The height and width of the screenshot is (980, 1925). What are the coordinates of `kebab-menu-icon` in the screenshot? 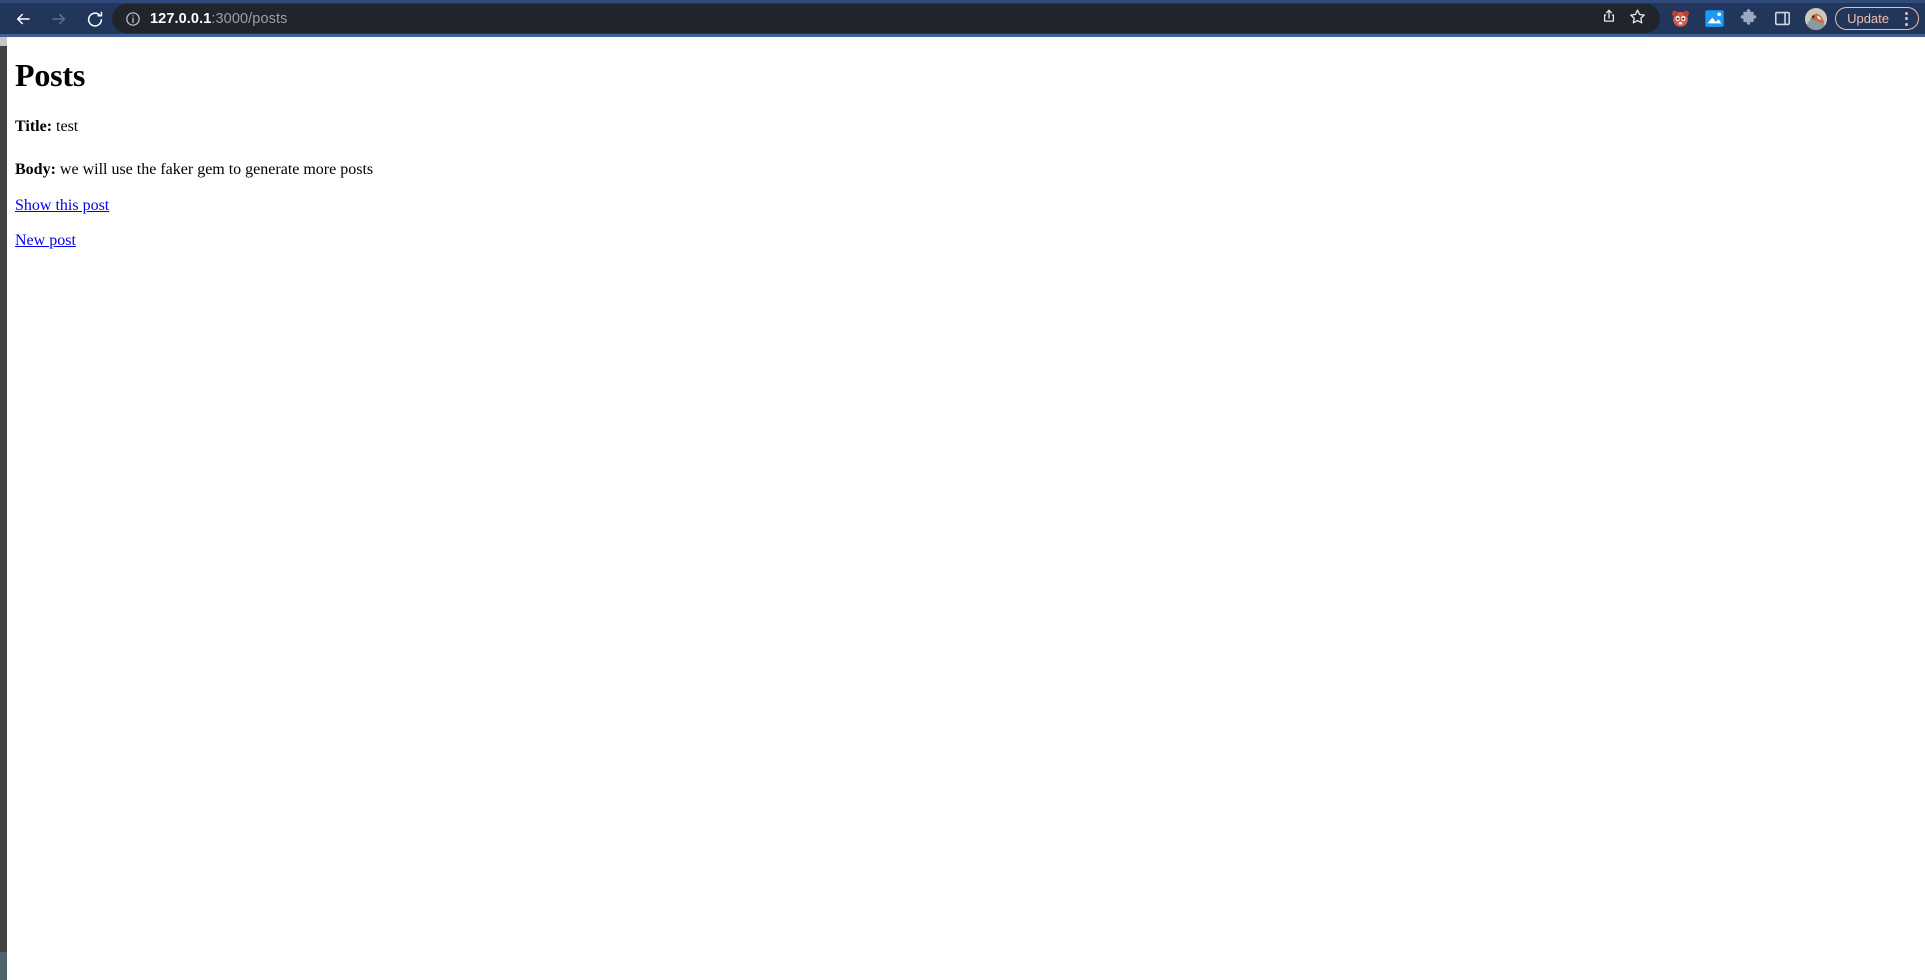 It's located at (1906, 19).